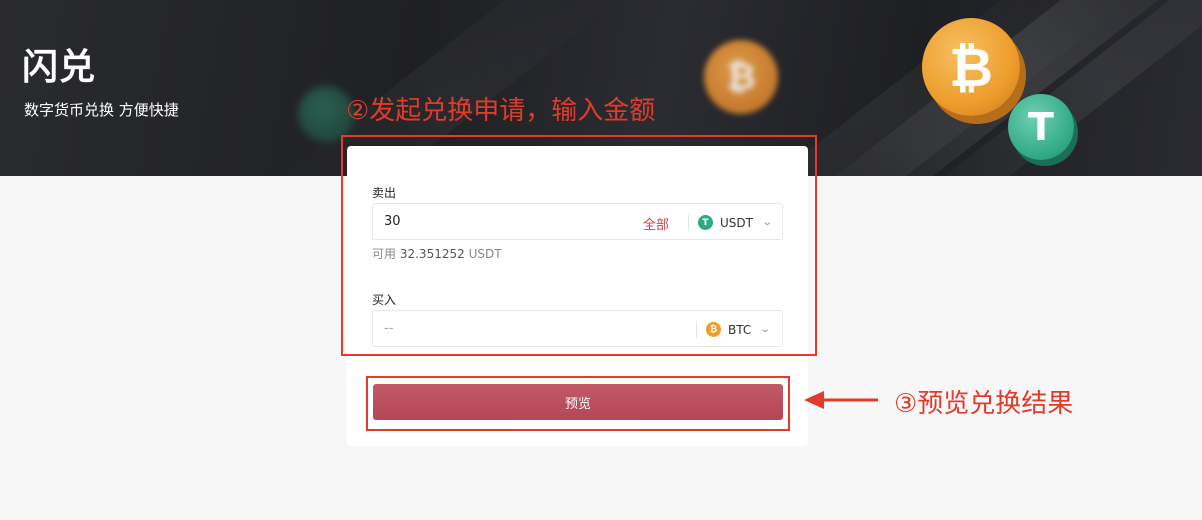 The width and height of the screenshot is (1202, 520). I want to click on arrow-left-icon, so click(841, 400).